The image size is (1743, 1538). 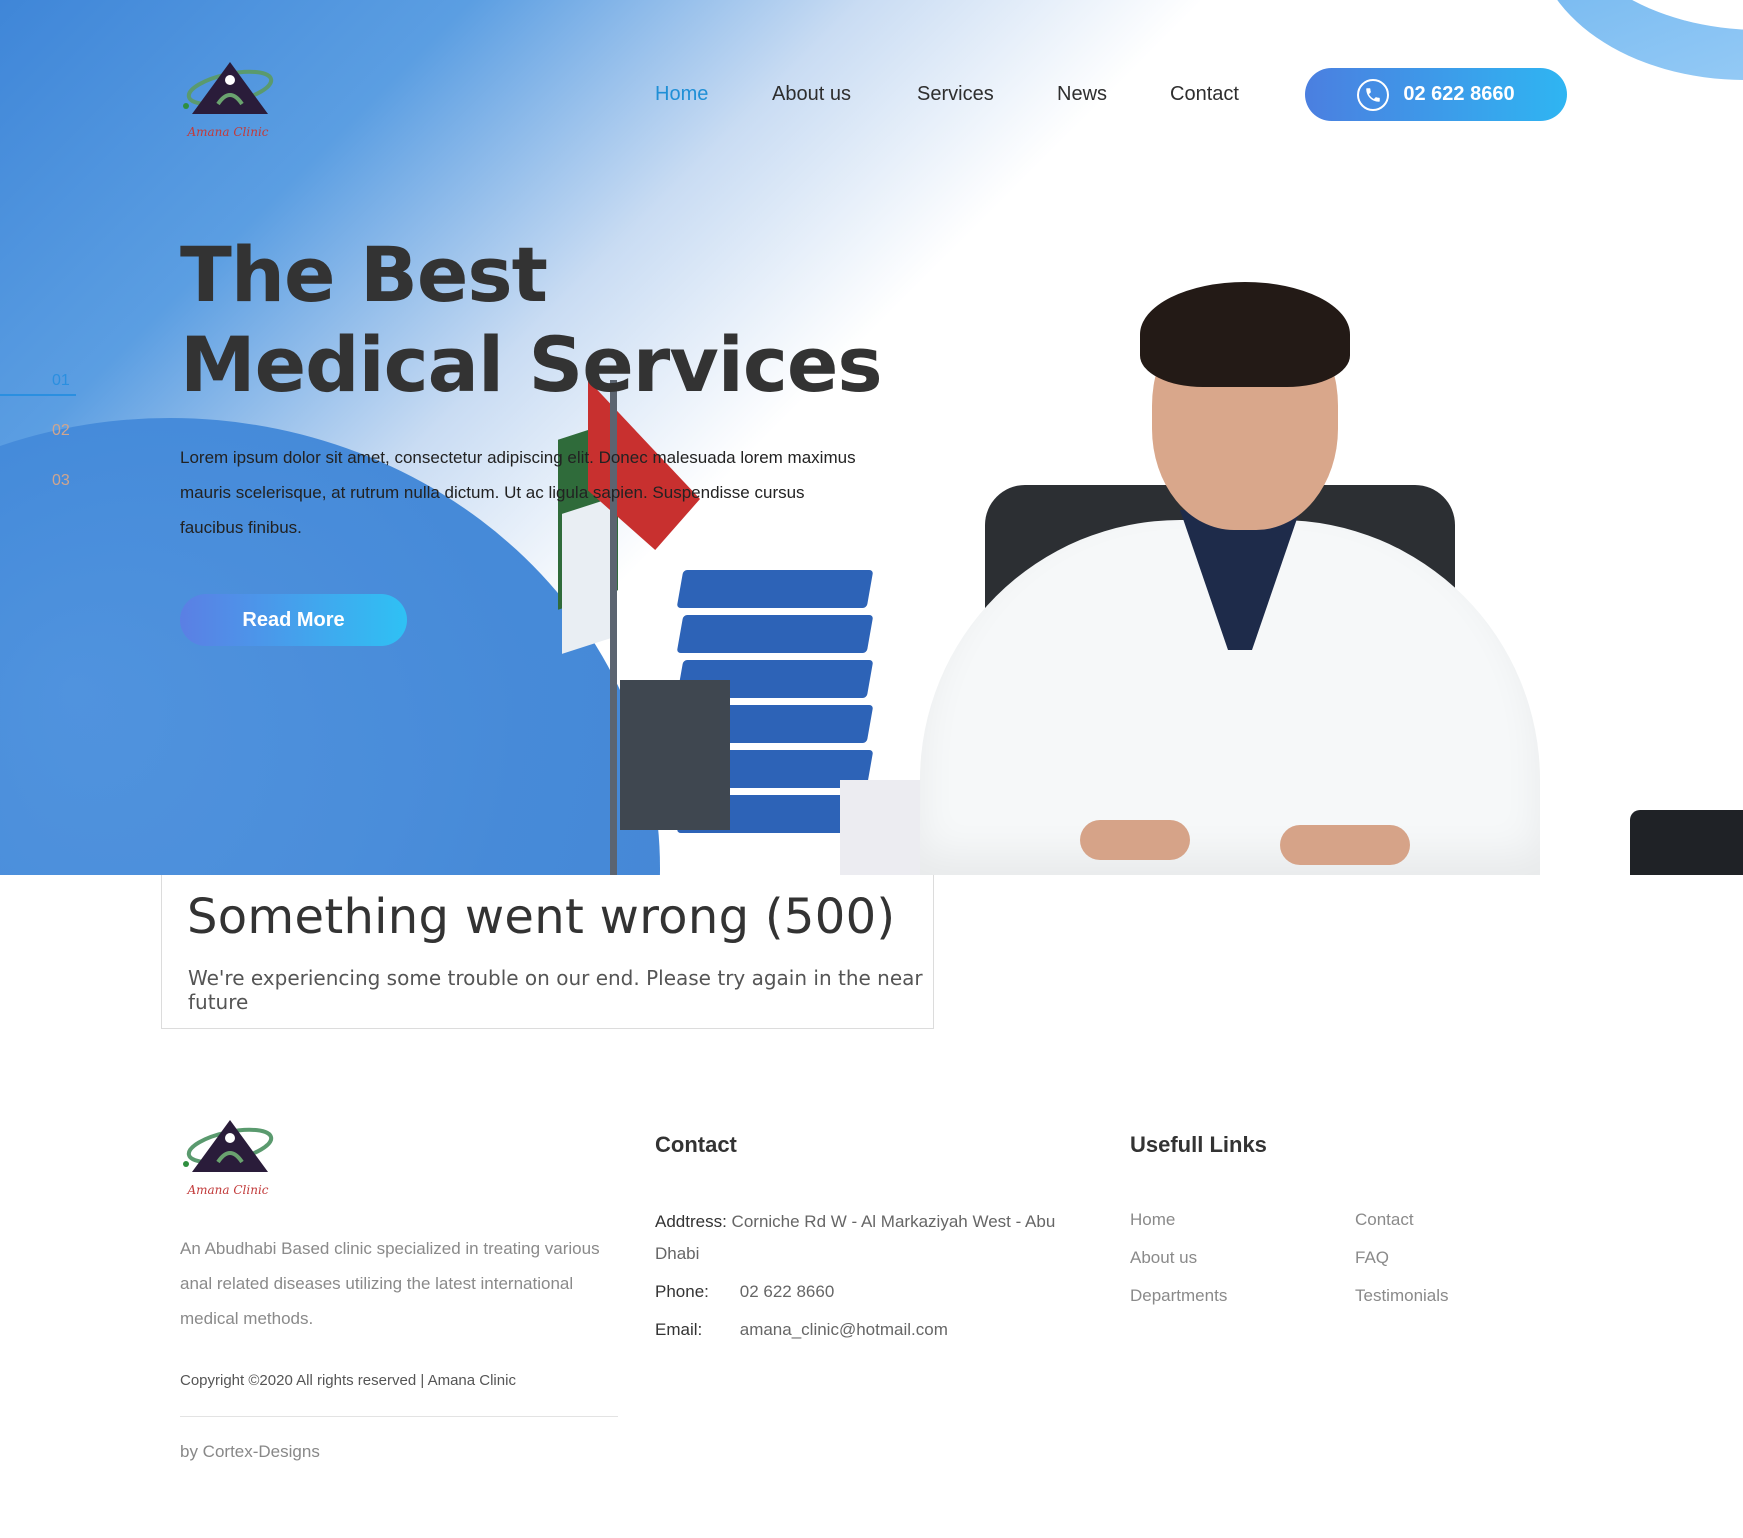 I want to click on hero-title-line-2: Medical Services, so click(x=531, y=364).